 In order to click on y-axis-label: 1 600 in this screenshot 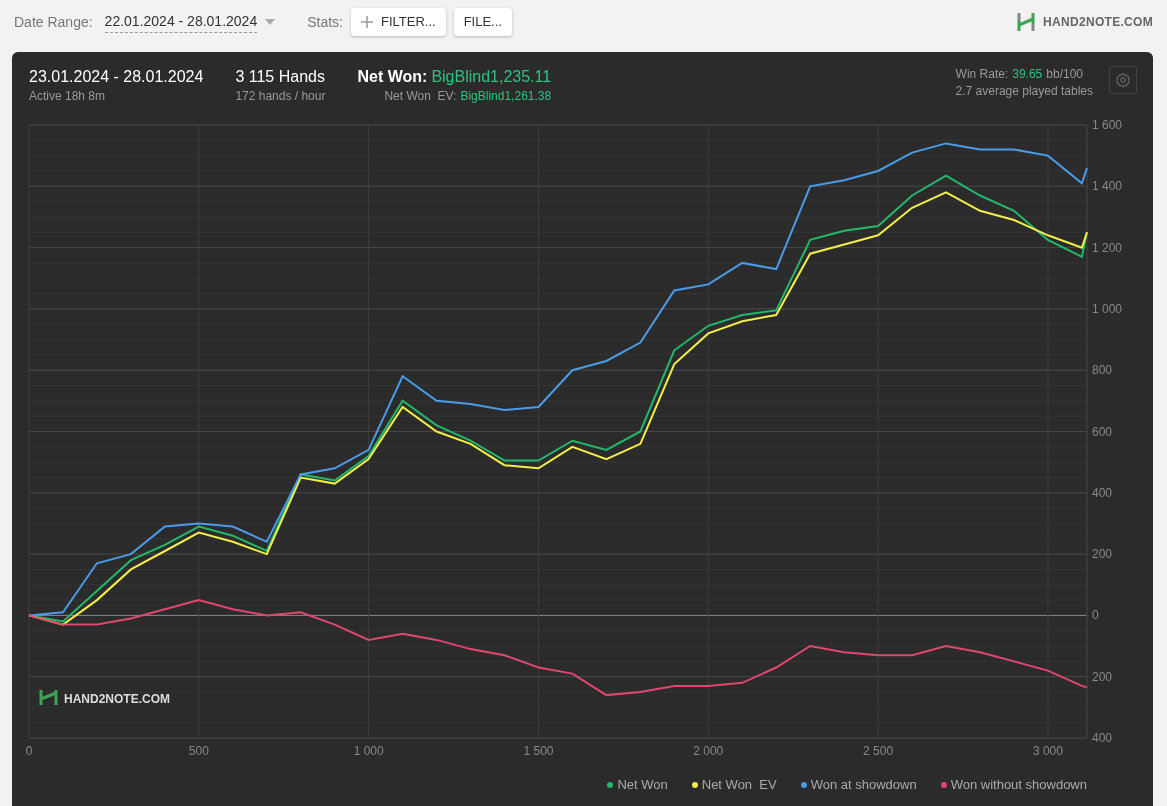, I will do `click(1107, 125)`.